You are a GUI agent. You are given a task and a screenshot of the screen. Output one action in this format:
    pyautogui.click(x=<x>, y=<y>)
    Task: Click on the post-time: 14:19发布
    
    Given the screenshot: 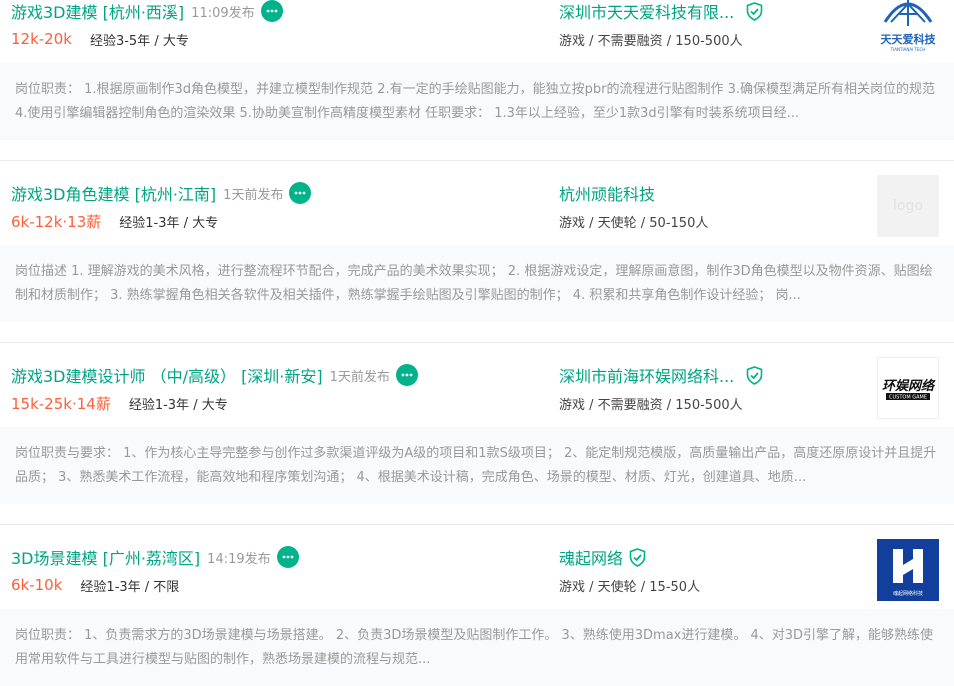 What is the action you would take?
    pyautogui.click(x=239, y=559)
    